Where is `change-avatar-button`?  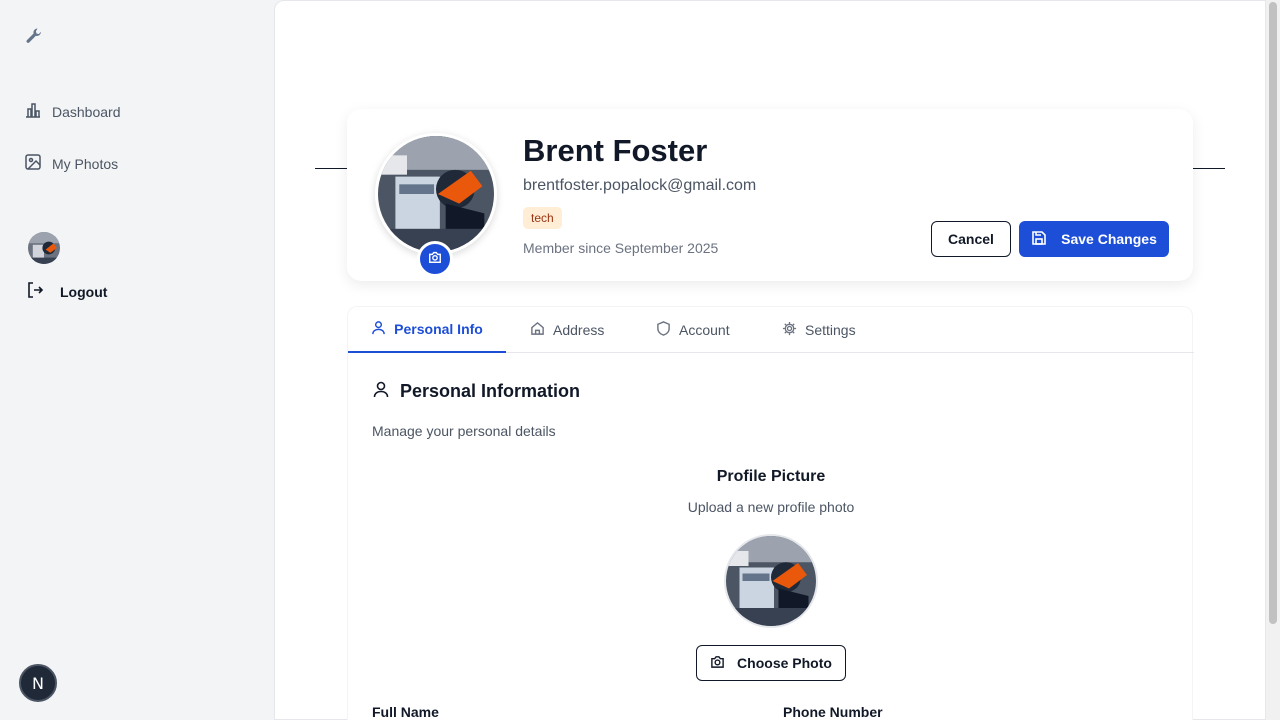
change-avatar-button is located at coordinates (435, 259).